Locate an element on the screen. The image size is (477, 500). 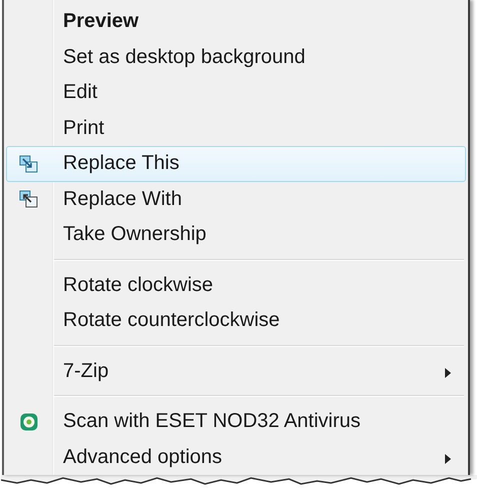
menu-item: Rotate clockwise is located at coordinates (236, 285).